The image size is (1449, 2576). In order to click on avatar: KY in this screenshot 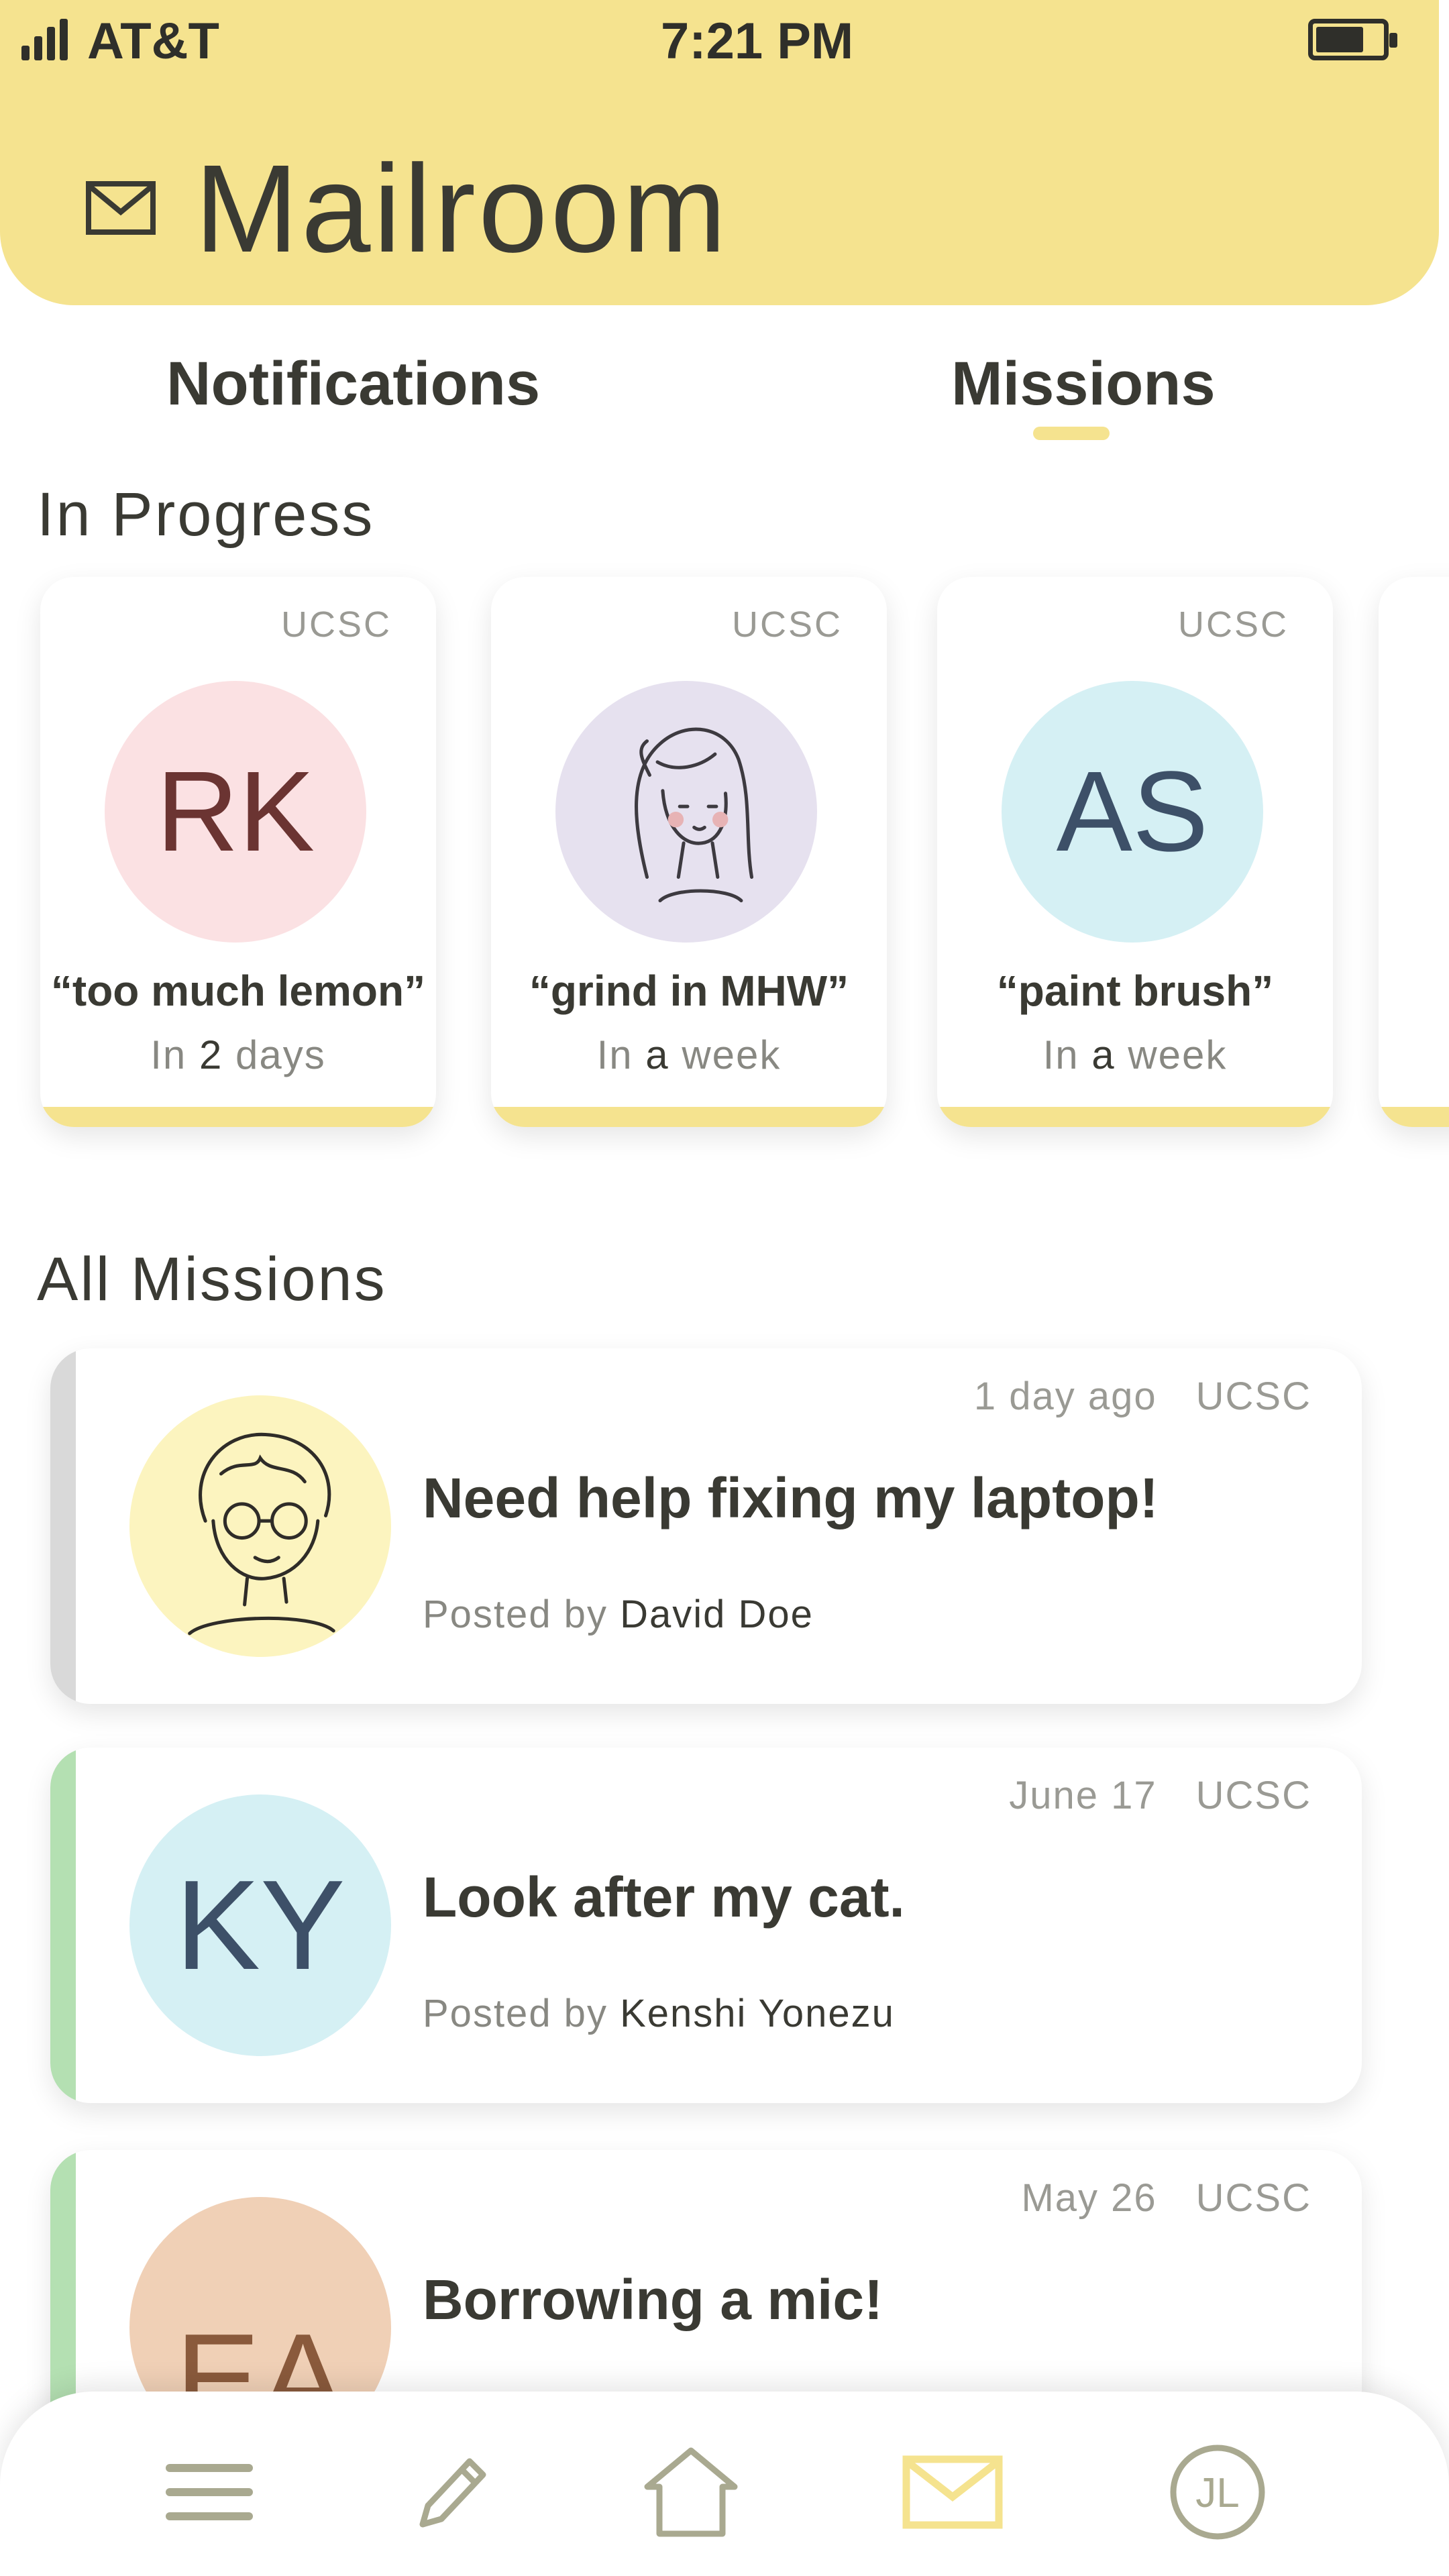, I will do `click(260, 1925)`.